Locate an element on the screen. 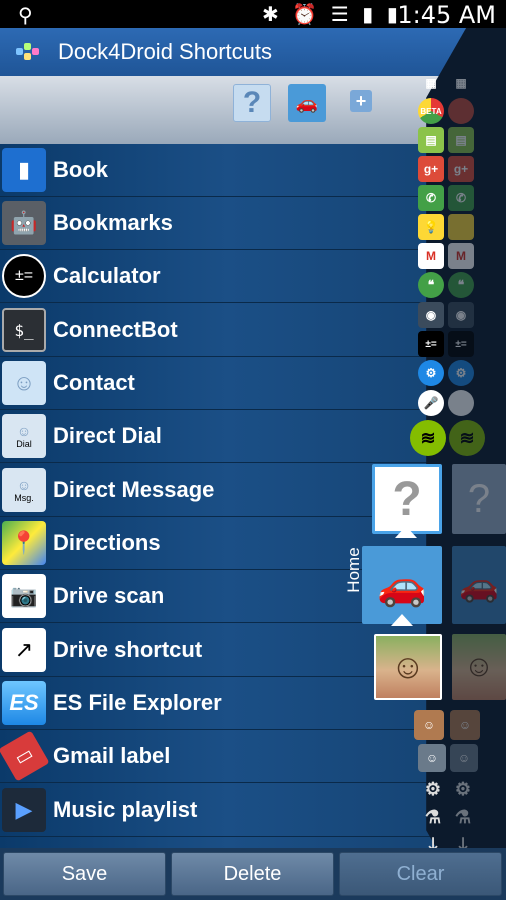  bulb-icon is located at coordinates (461, 227).